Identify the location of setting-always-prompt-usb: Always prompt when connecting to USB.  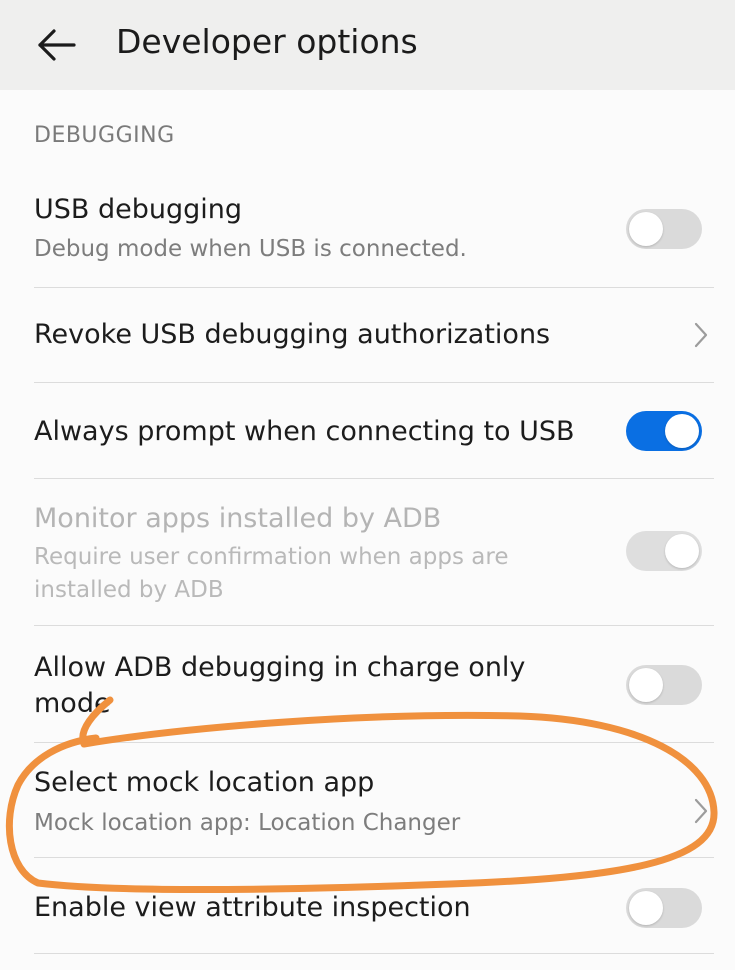
(367, 430).